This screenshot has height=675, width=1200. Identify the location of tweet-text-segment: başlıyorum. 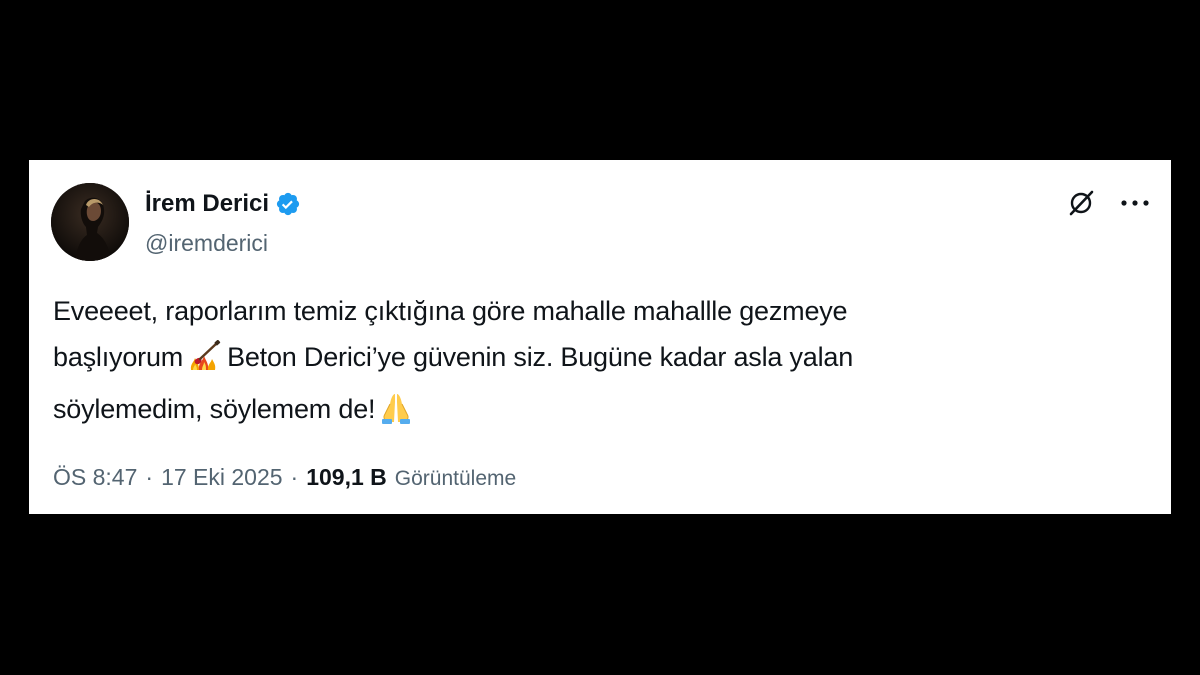
(118, 357).